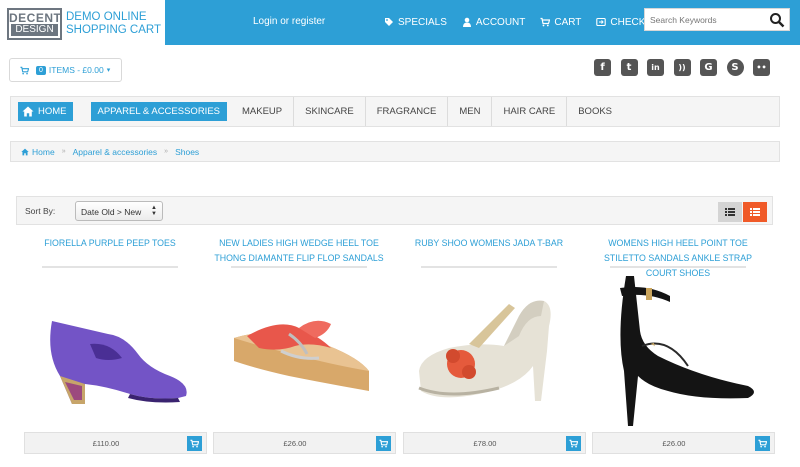 The image size is (800, 467). I want to click on product-title: RUBY SHOO WOMENS JADA T-BAR, so click(489, 243).